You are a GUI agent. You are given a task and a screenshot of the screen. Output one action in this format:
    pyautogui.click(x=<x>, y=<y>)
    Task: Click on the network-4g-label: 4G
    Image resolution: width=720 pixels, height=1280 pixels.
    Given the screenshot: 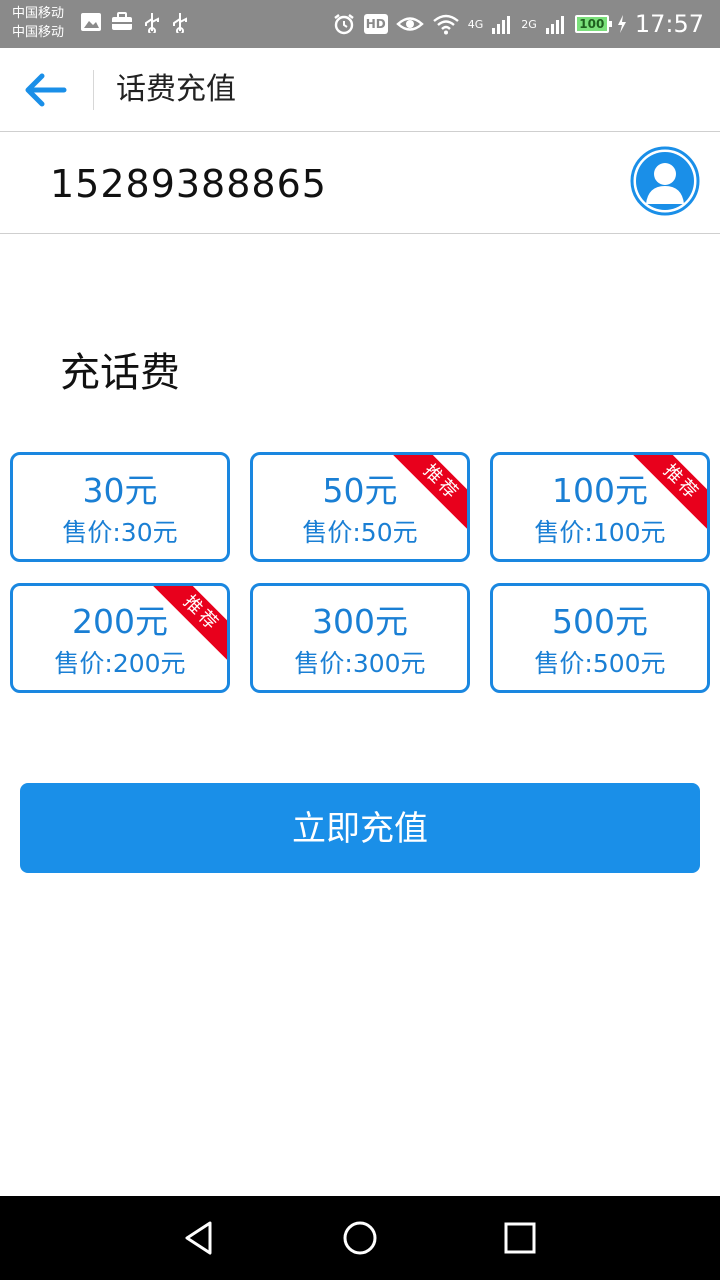 What is the action you would take?
    pyautogui.click(x=475, y=24)
    